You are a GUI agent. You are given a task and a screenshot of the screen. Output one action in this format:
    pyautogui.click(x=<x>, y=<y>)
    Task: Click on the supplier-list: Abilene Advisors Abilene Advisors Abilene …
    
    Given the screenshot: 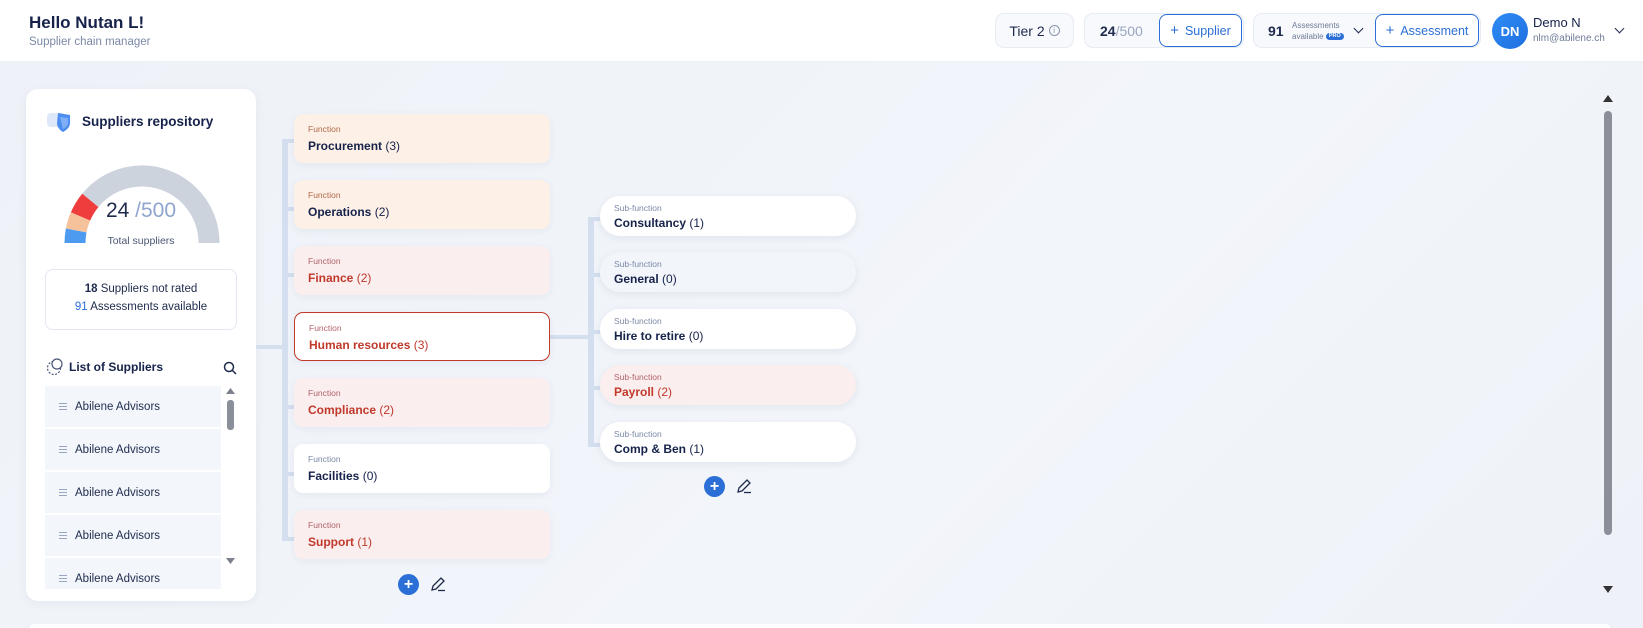 What is the action you would take?
    pyautogui.click(x=133, y=487)
    